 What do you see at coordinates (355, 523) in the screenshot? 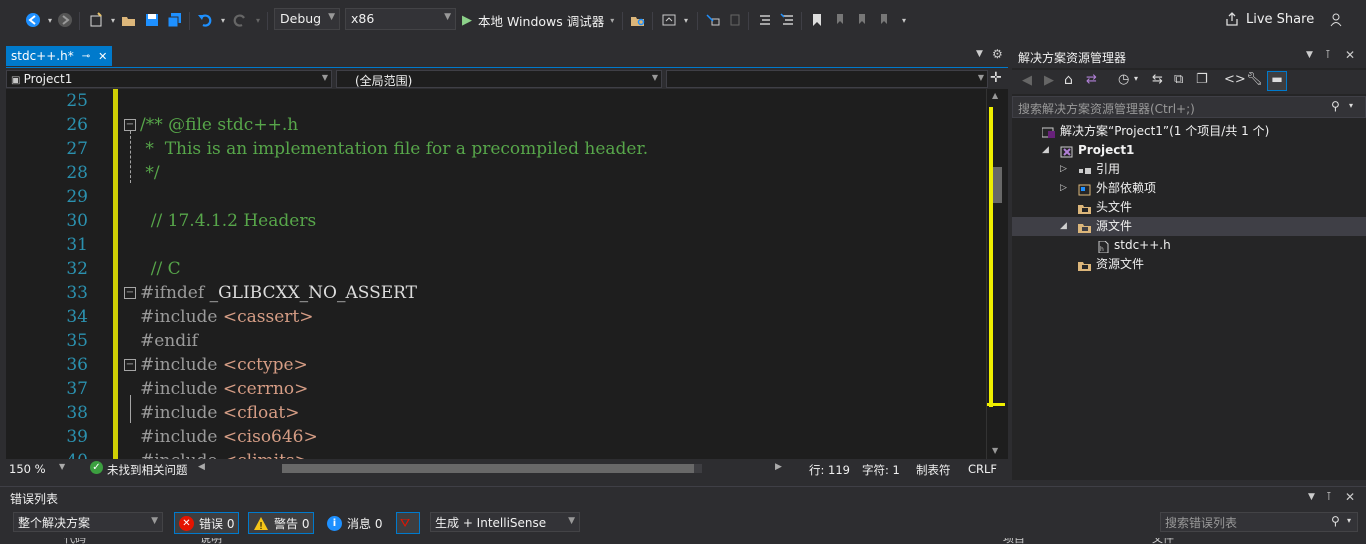
I see `messages-filter-button: i 消息 0` at bounding box center [355, 523].